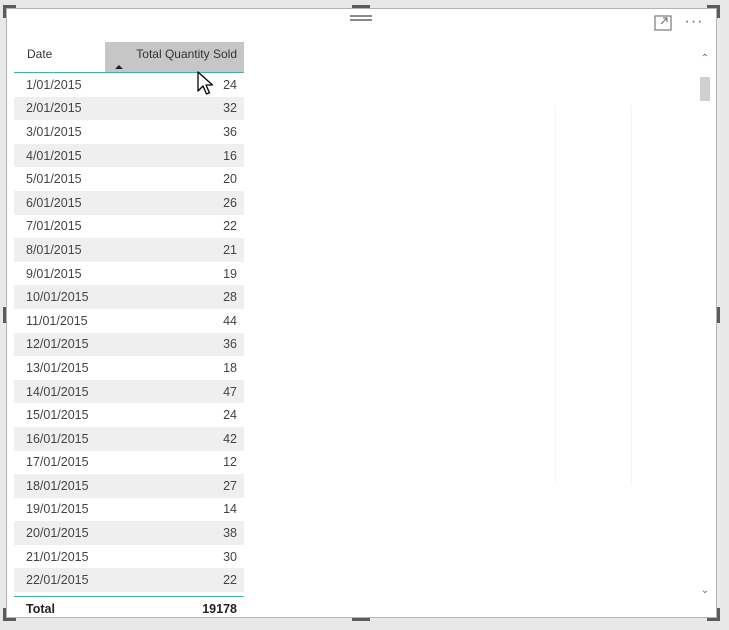 The image size is (729, 630). What do you see at coordinates (230, 155) in the screenshot?
I see `cell-total-quantity-sold: 16` at bounding box center [230, 155].